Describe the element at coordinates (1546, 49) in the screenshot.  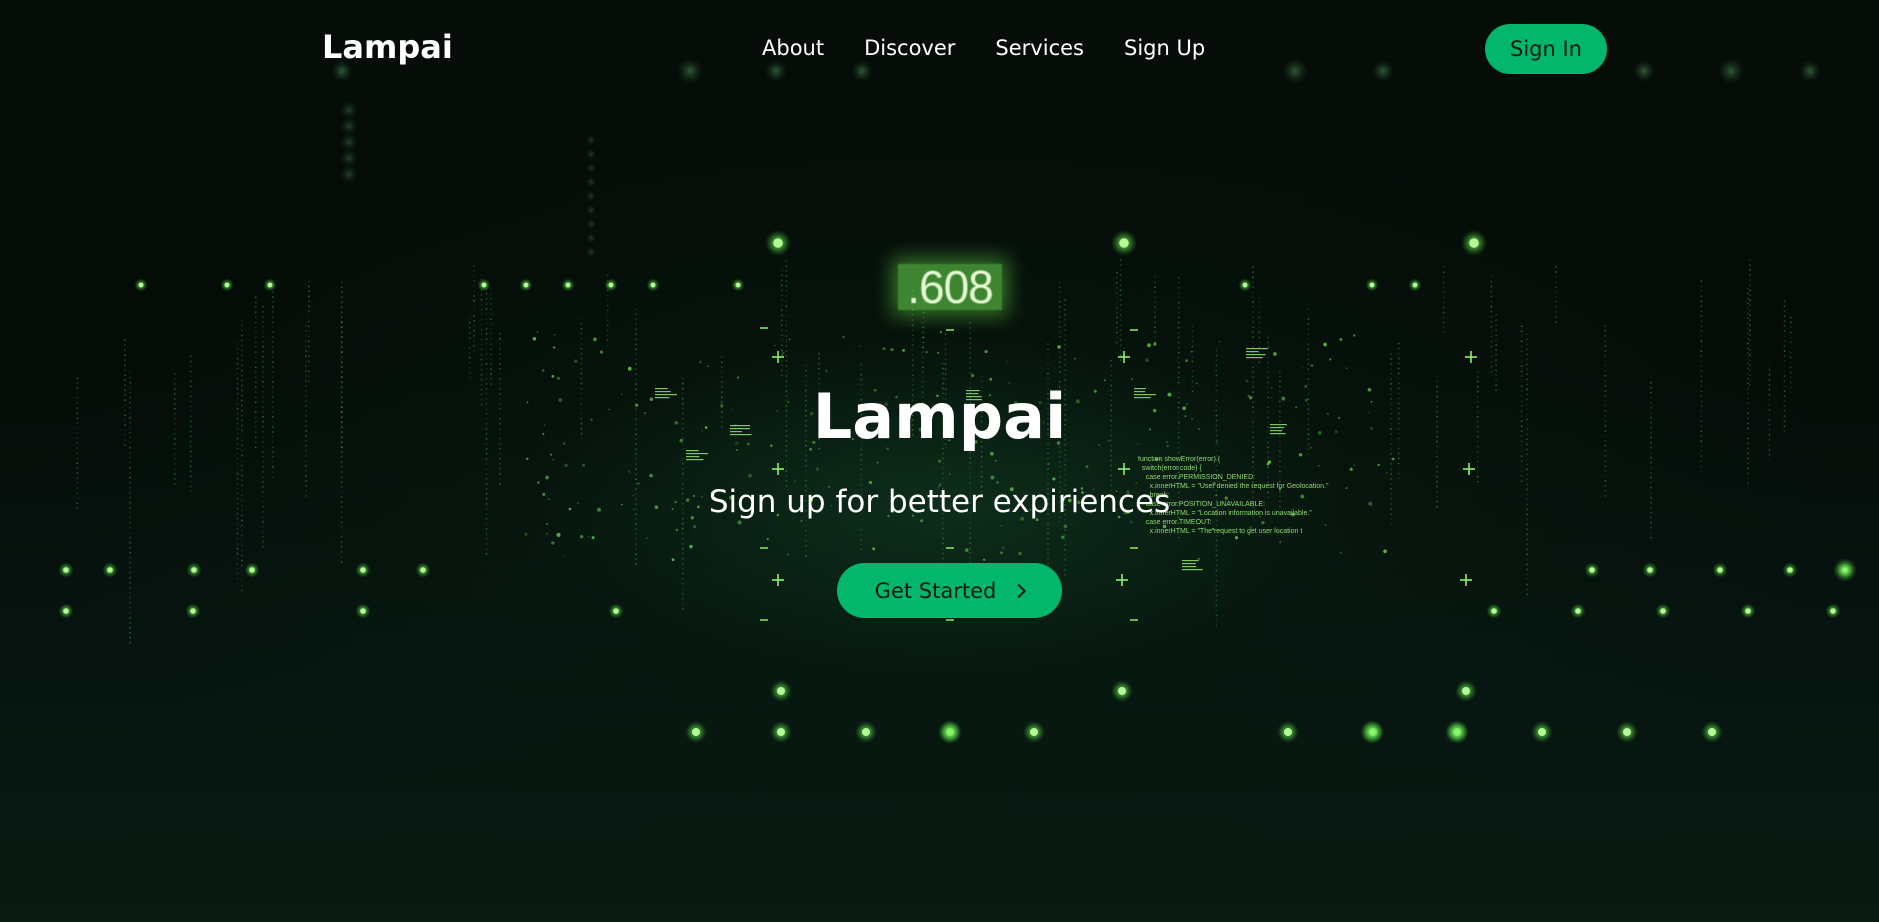
I see `sign-in-button: Sign In` at that location.